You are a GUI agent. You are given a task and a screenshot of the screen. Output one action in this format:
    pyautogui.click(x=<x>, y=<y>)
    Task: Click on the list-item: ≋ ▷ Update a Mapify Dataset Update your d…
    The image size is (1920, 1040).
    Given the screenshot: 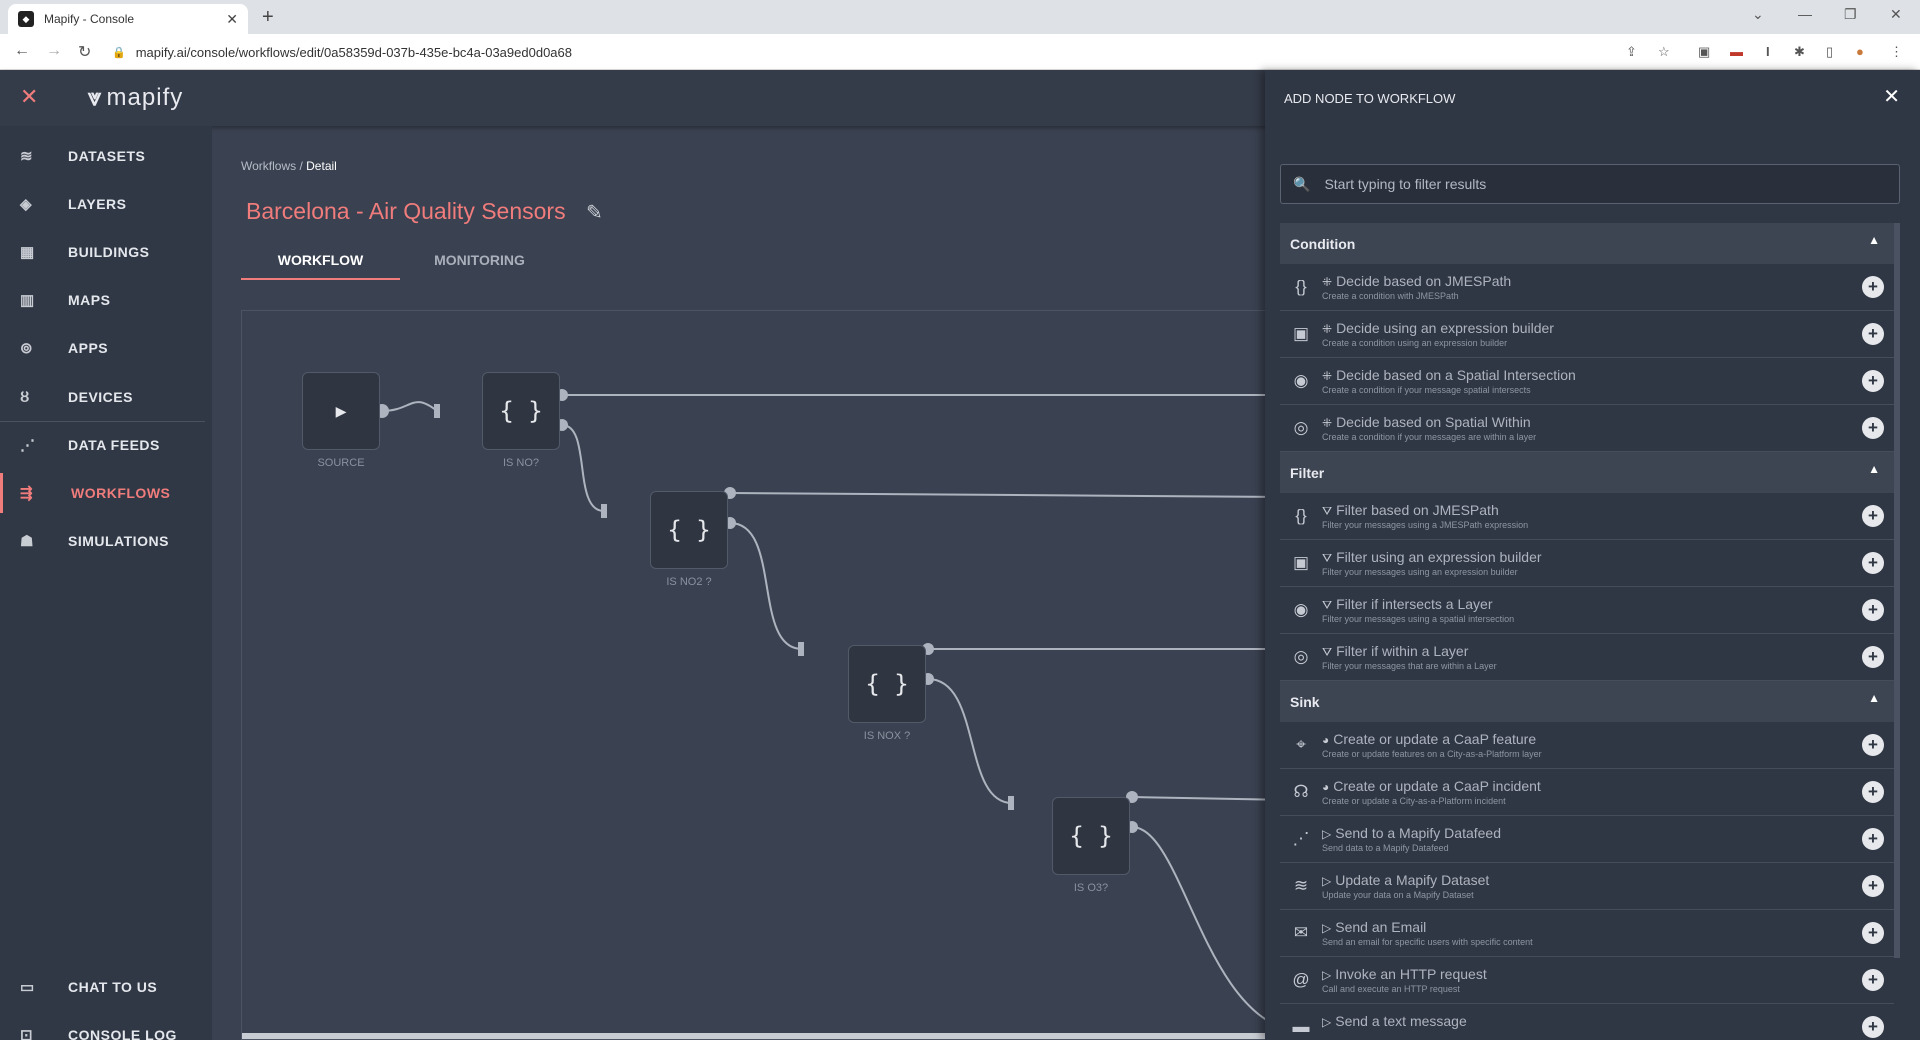 What is the action you would take?
    pyautogui.click(x=1587, y=886)
    